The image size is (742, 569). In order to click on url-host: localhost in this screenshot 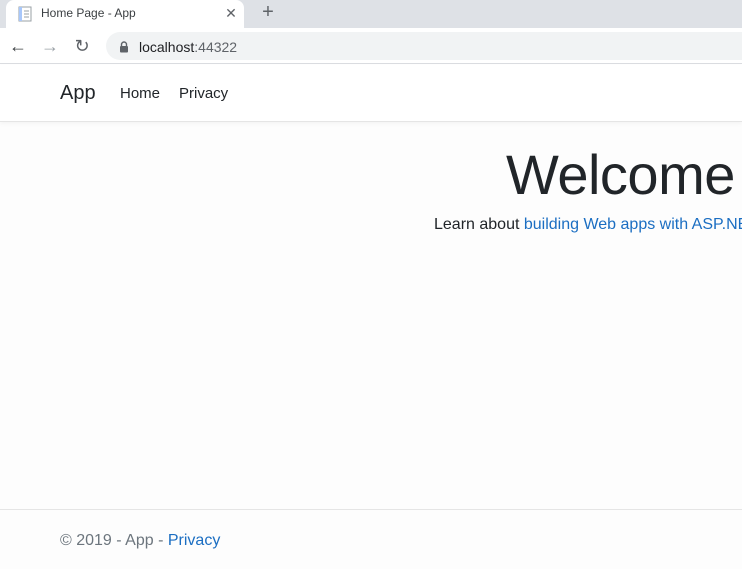, I will do `click(167, 47)`.